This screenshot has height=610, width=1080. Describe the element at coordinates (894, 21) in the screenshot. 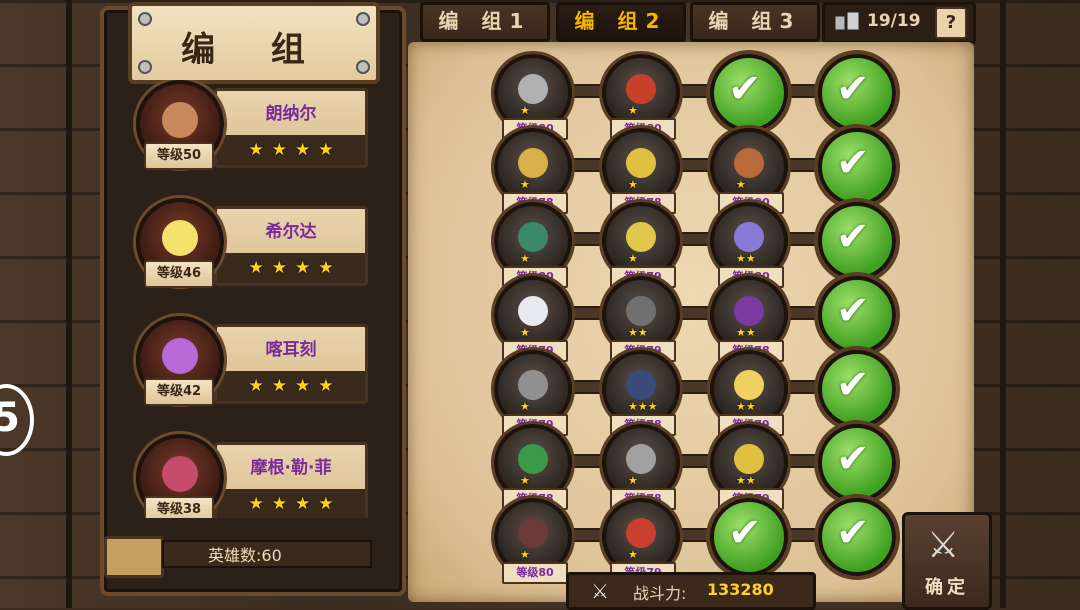

I see `troop-count: 19/19` at that location.